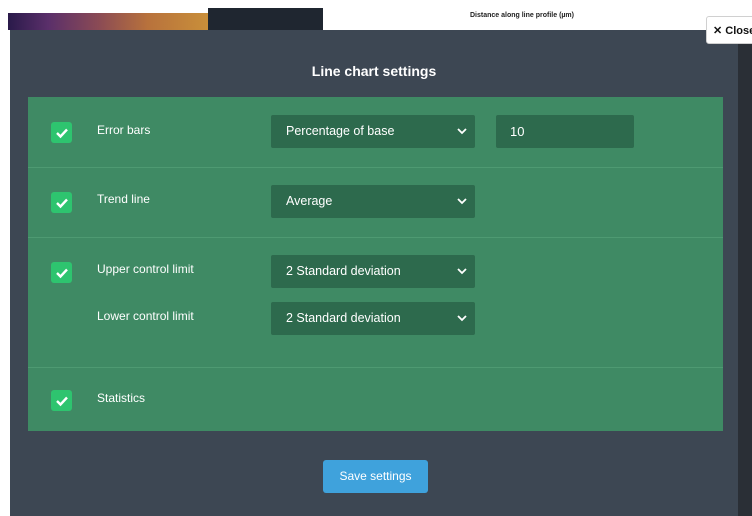 The height and width of the screenshot is (516, 752). What do you see at coordinates (744, 273) in the screenshot?
I see `background-side-panel` at bounding box center [744, 273].